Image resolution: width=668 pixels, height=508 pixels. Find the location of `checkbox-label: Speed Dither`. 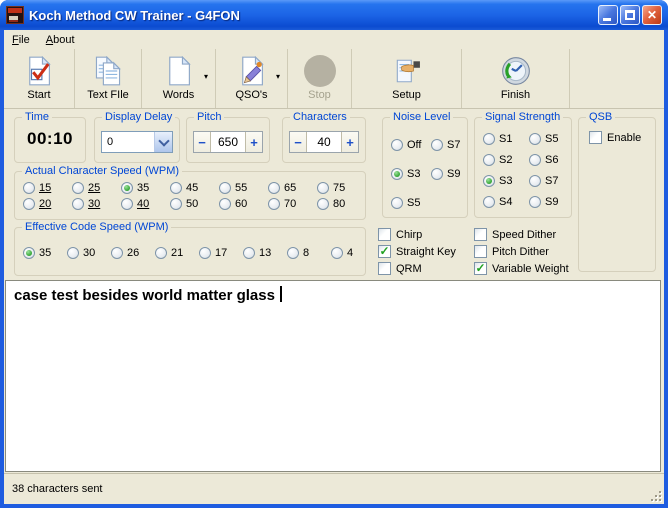

checkbox-label: Speed Dither is located at coordinates (524, 234).